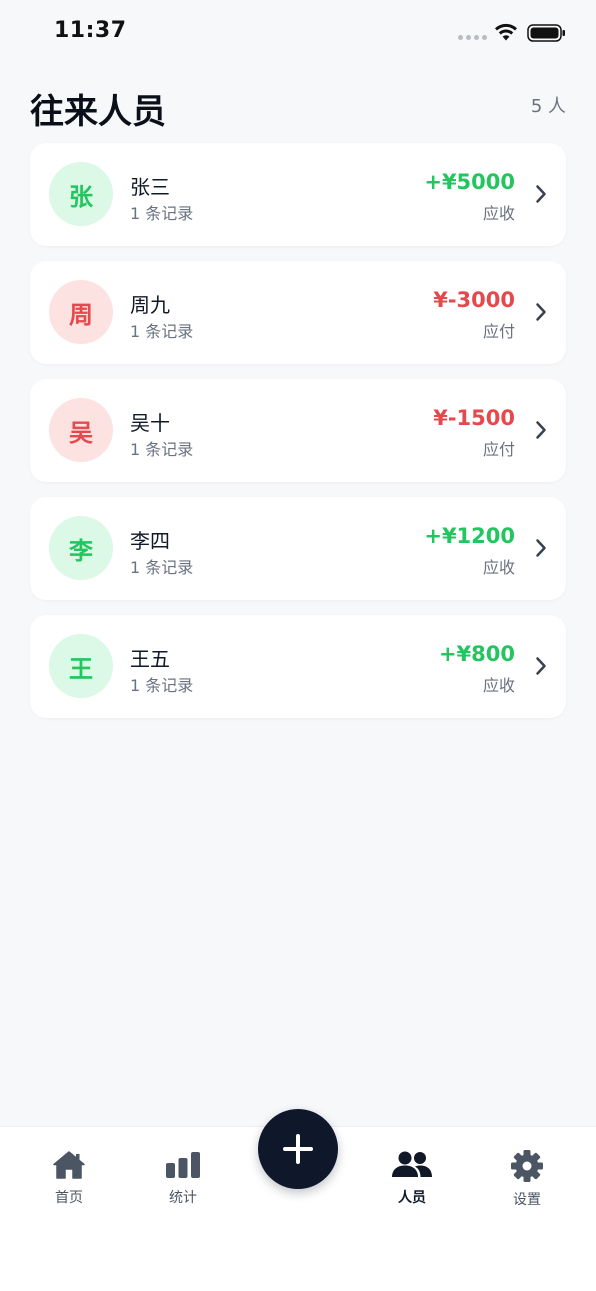  I want to click on battery-icon, so click(546, 33).